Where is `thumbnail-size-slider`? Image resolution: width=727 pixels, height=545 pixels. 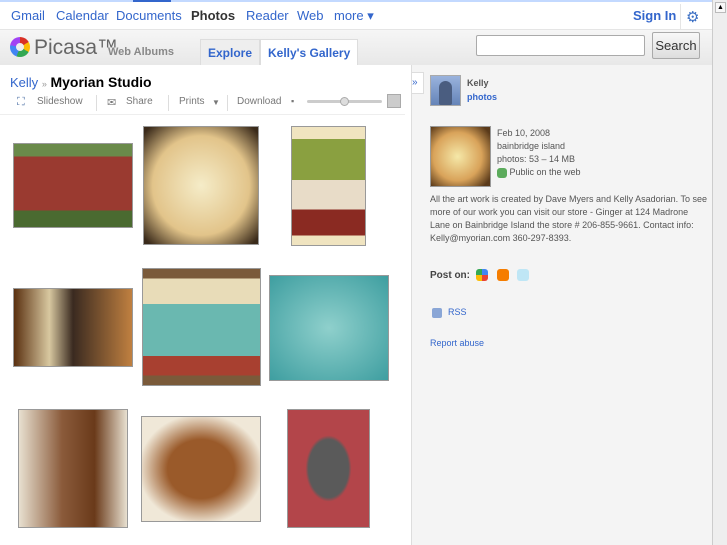 thumbnail-size-slider is located at coordinates (344, 101).